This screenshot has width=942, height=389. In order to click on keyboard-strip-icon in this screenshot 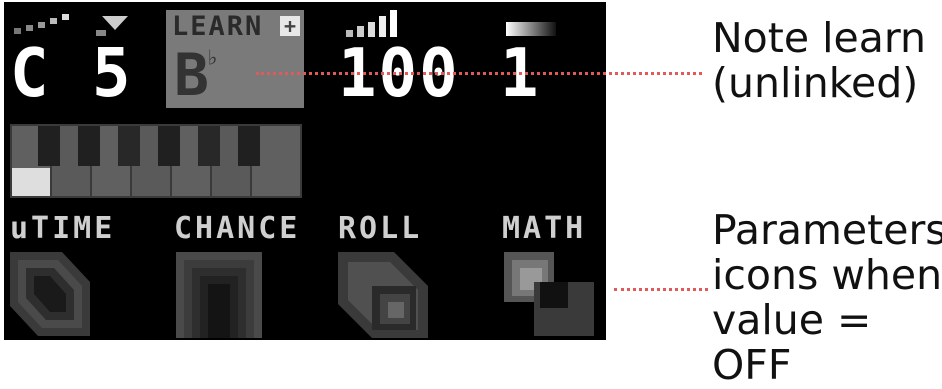, I will do `click(156, 161)`.